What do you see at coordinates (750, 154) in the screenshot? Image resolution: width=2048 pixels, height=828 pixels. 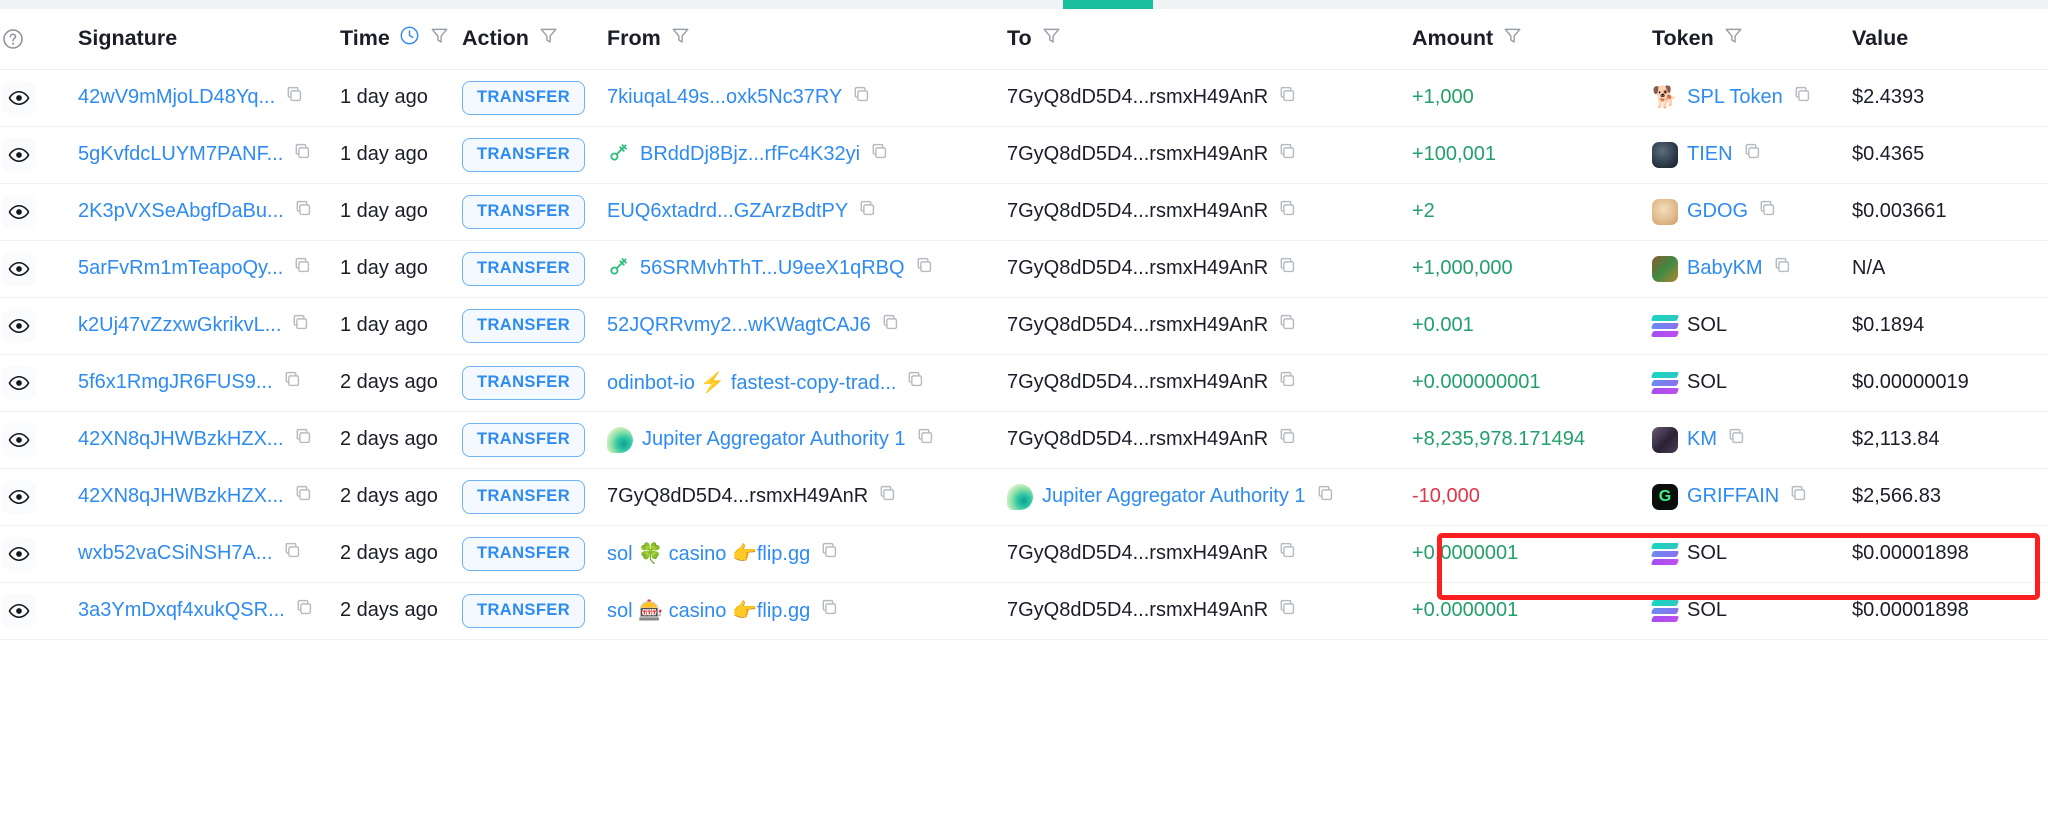 I see `from-address: BRddDj8Bjz...rfFc4K32yi` at bounding box center [750, 154].